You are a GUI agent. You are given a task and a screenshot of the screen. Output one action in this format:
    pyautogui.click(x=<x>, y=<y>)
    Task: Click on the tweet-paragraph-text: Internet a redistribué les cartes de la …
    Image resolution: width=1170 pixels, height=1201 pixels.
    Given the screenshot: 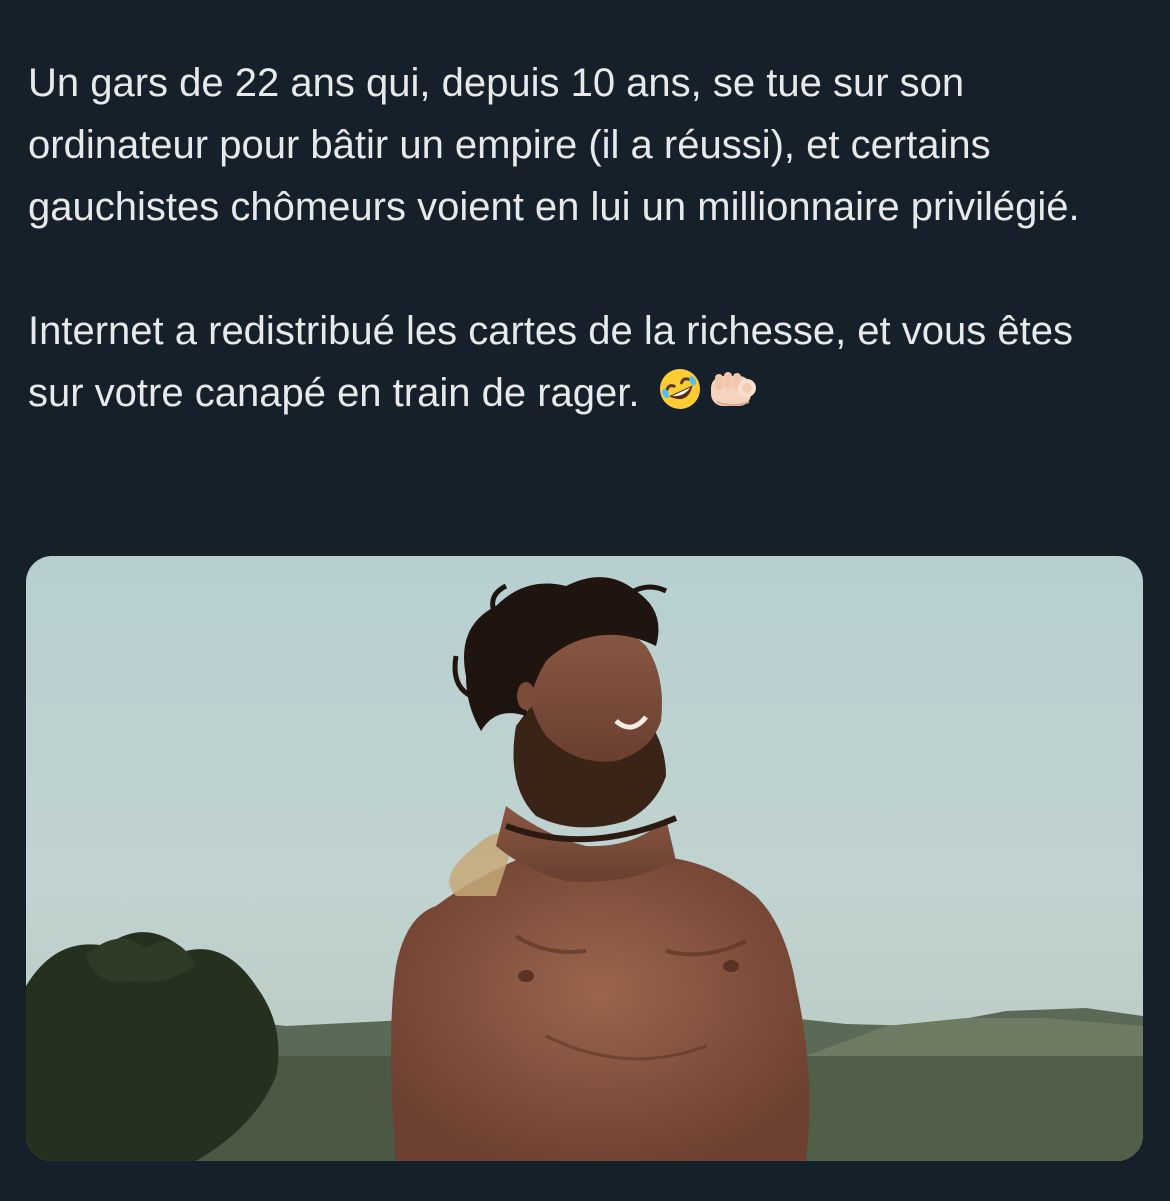 What is the action you would take?
    pyautogui.click(x=550, y=362)
    